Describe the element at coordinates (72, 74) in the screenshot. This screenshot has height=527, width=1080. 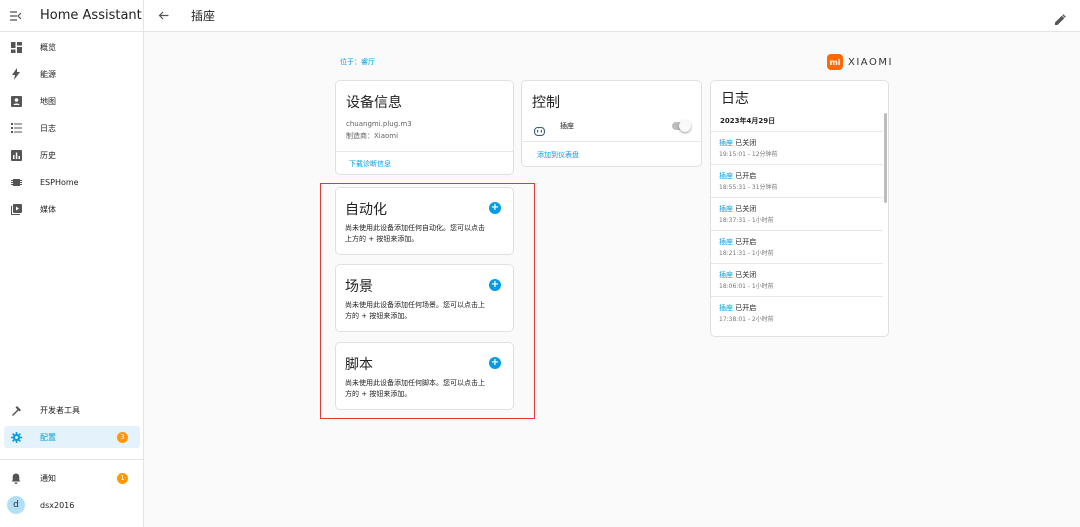
I see `sidebar-item-energy: 能源` at that location.